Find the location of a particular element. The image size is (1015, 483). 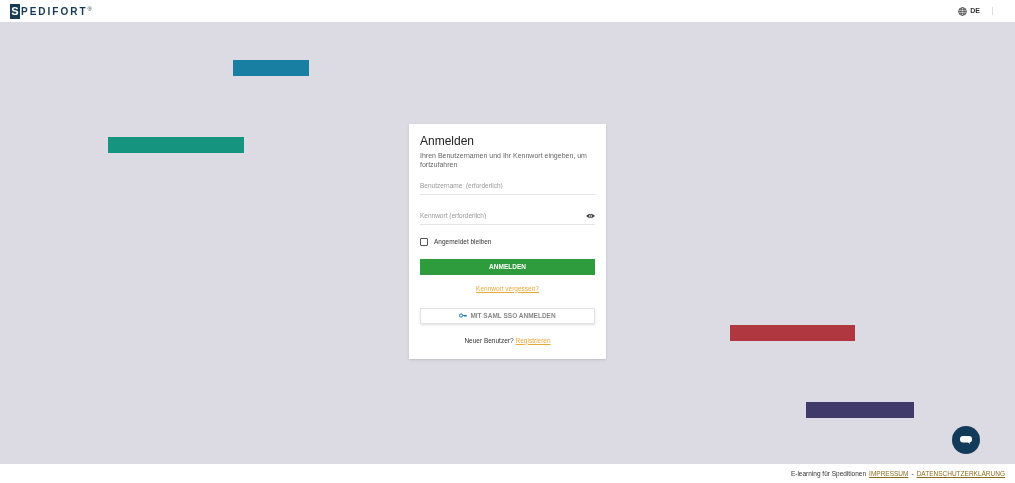

logo-text: PEDIFORT is located at coordinates (54, 11).